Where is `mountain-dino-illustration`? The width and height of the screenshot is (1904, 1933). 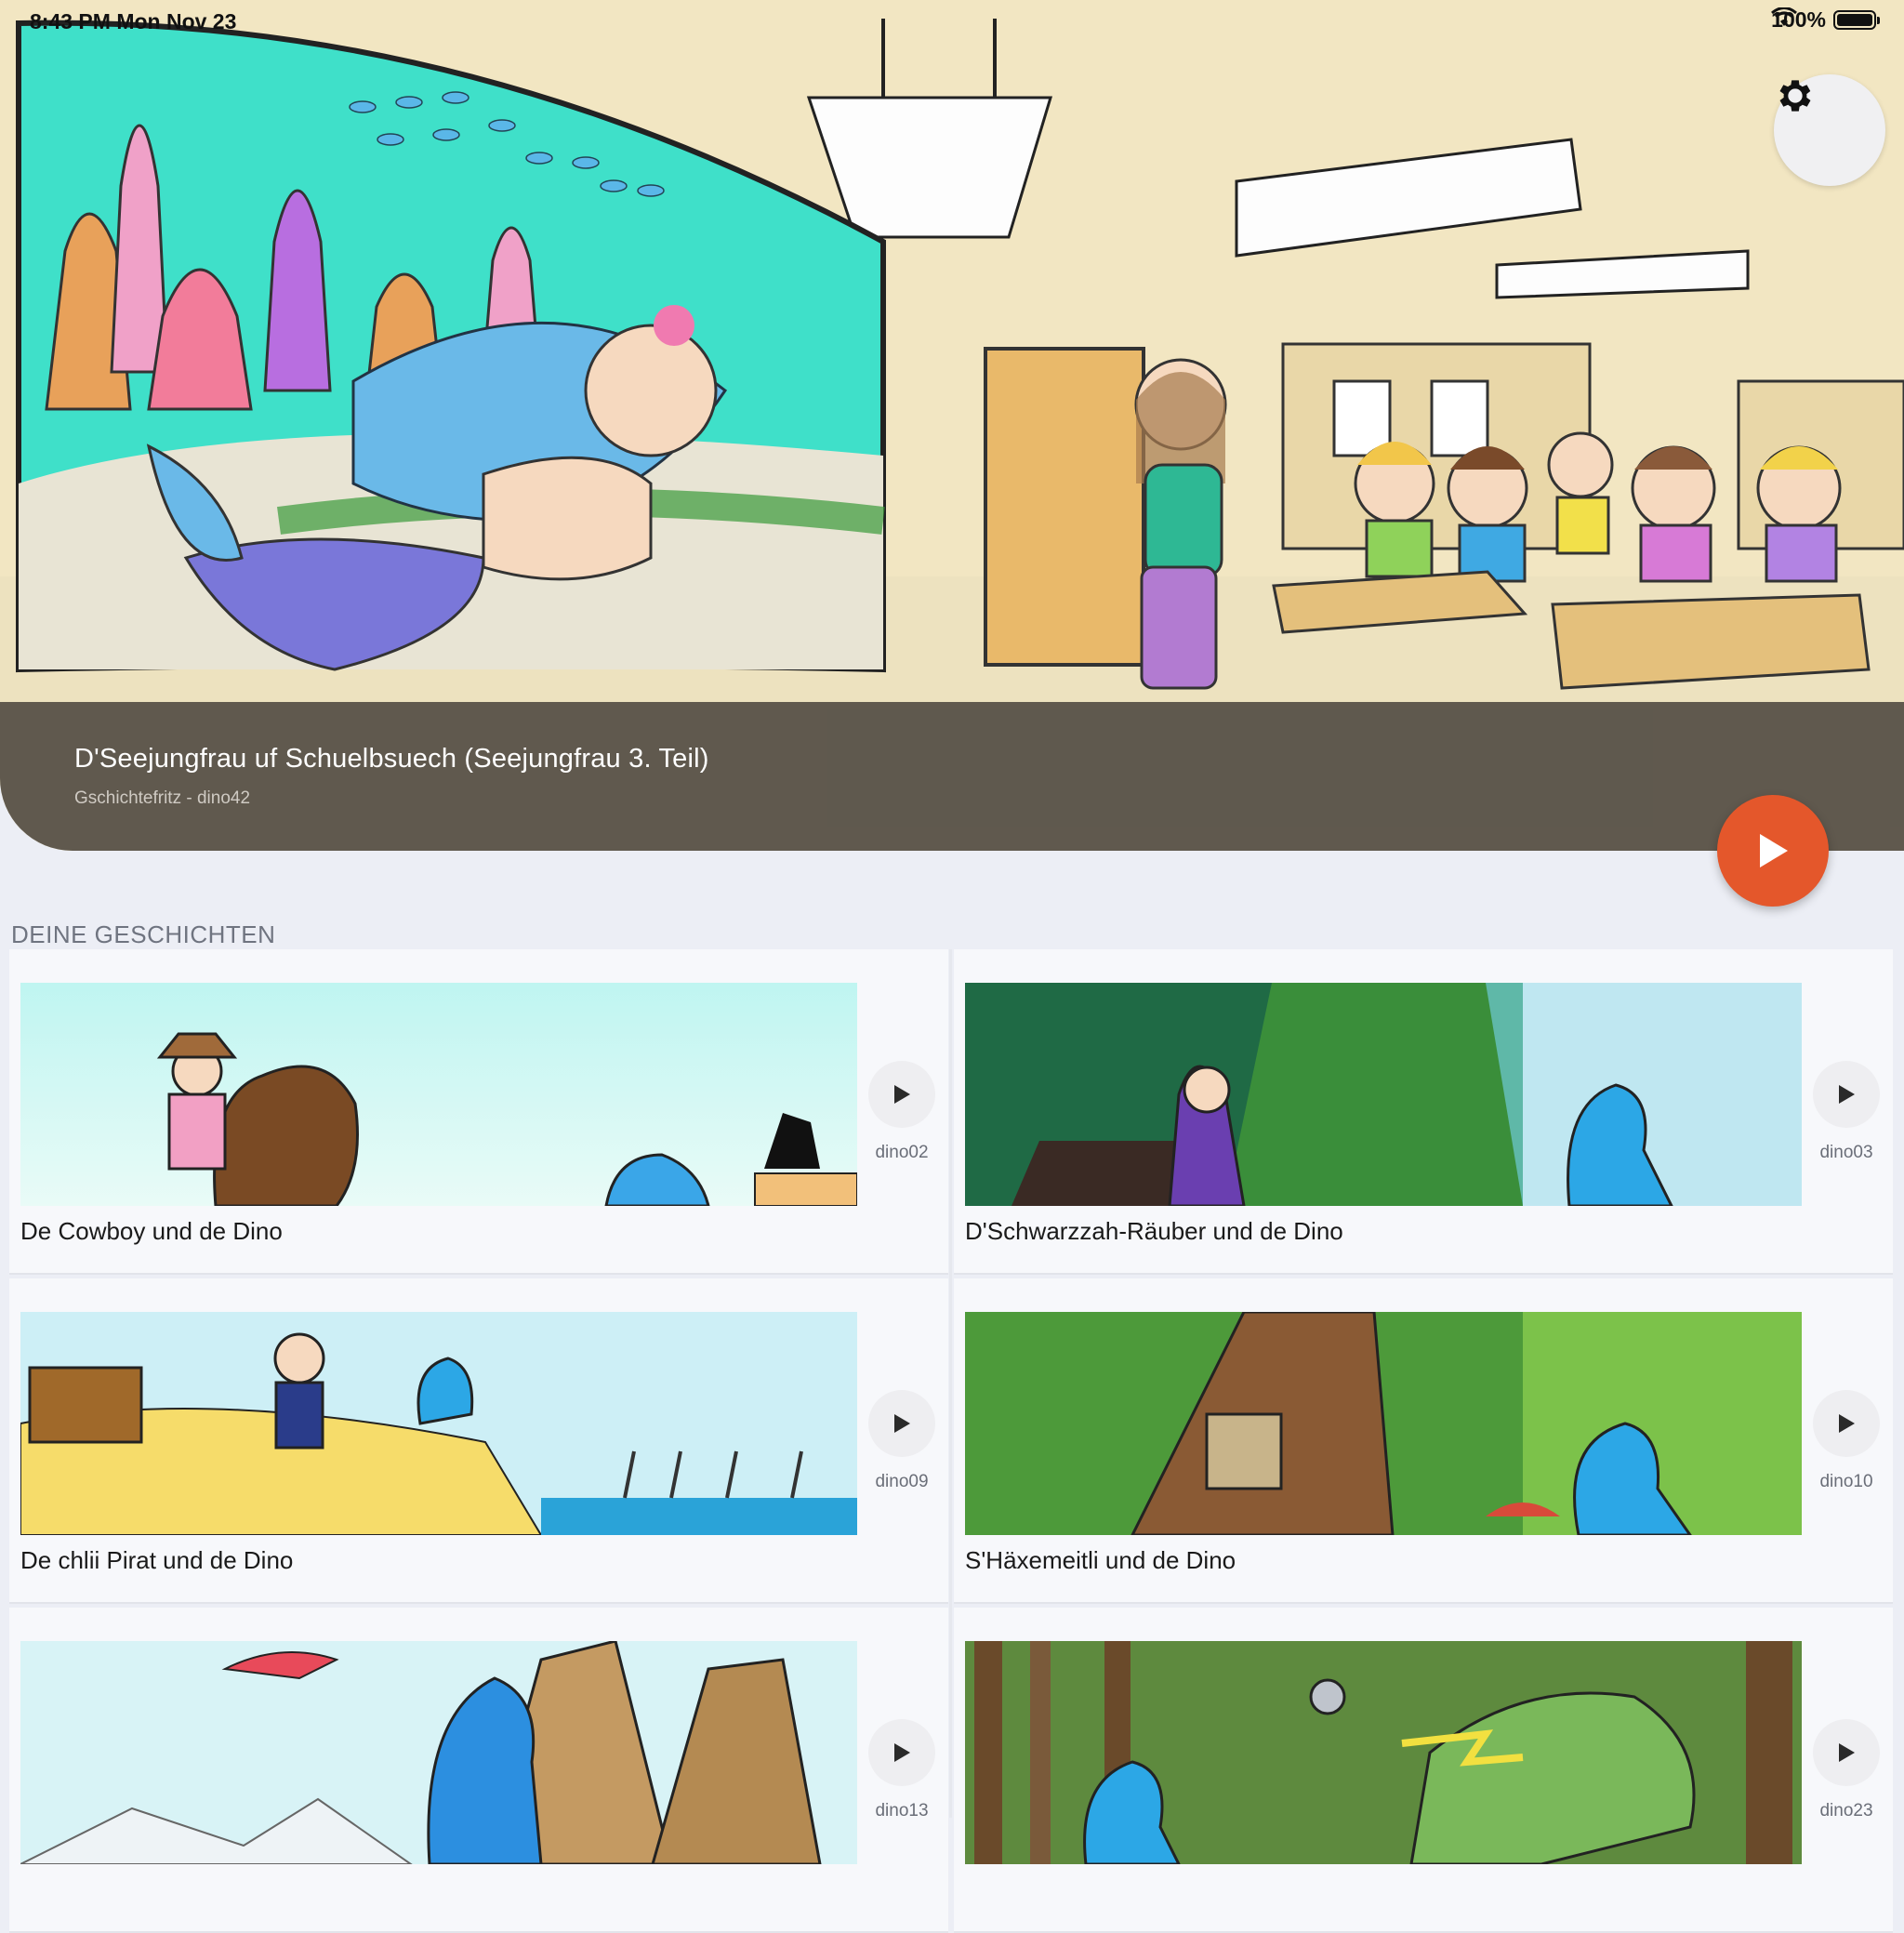 mountain-dino-illustration is located at coordinates (438, 1752).